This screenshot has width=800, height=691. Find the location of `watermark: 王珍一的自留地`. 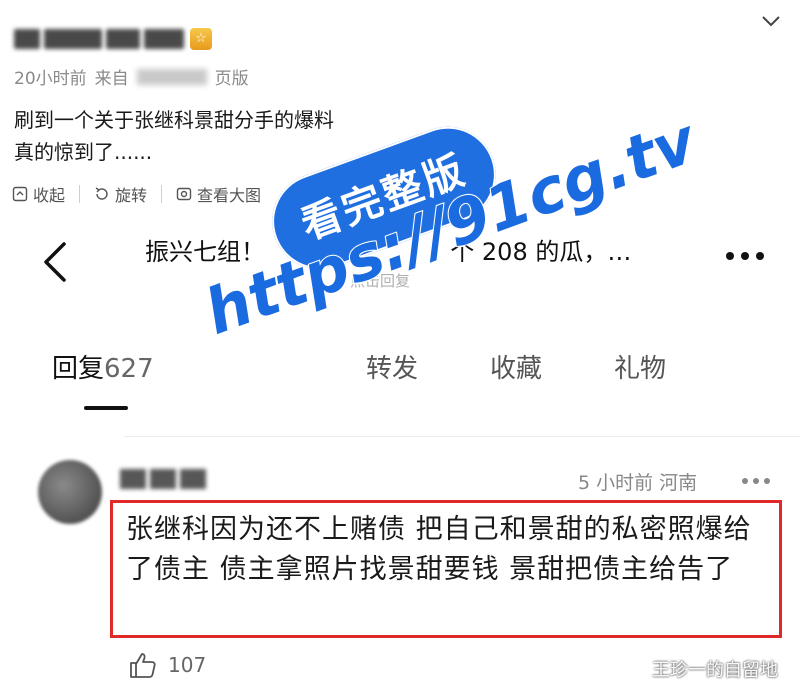

watermark: 王珍一的自留地 is located at coordinates (700, 669).